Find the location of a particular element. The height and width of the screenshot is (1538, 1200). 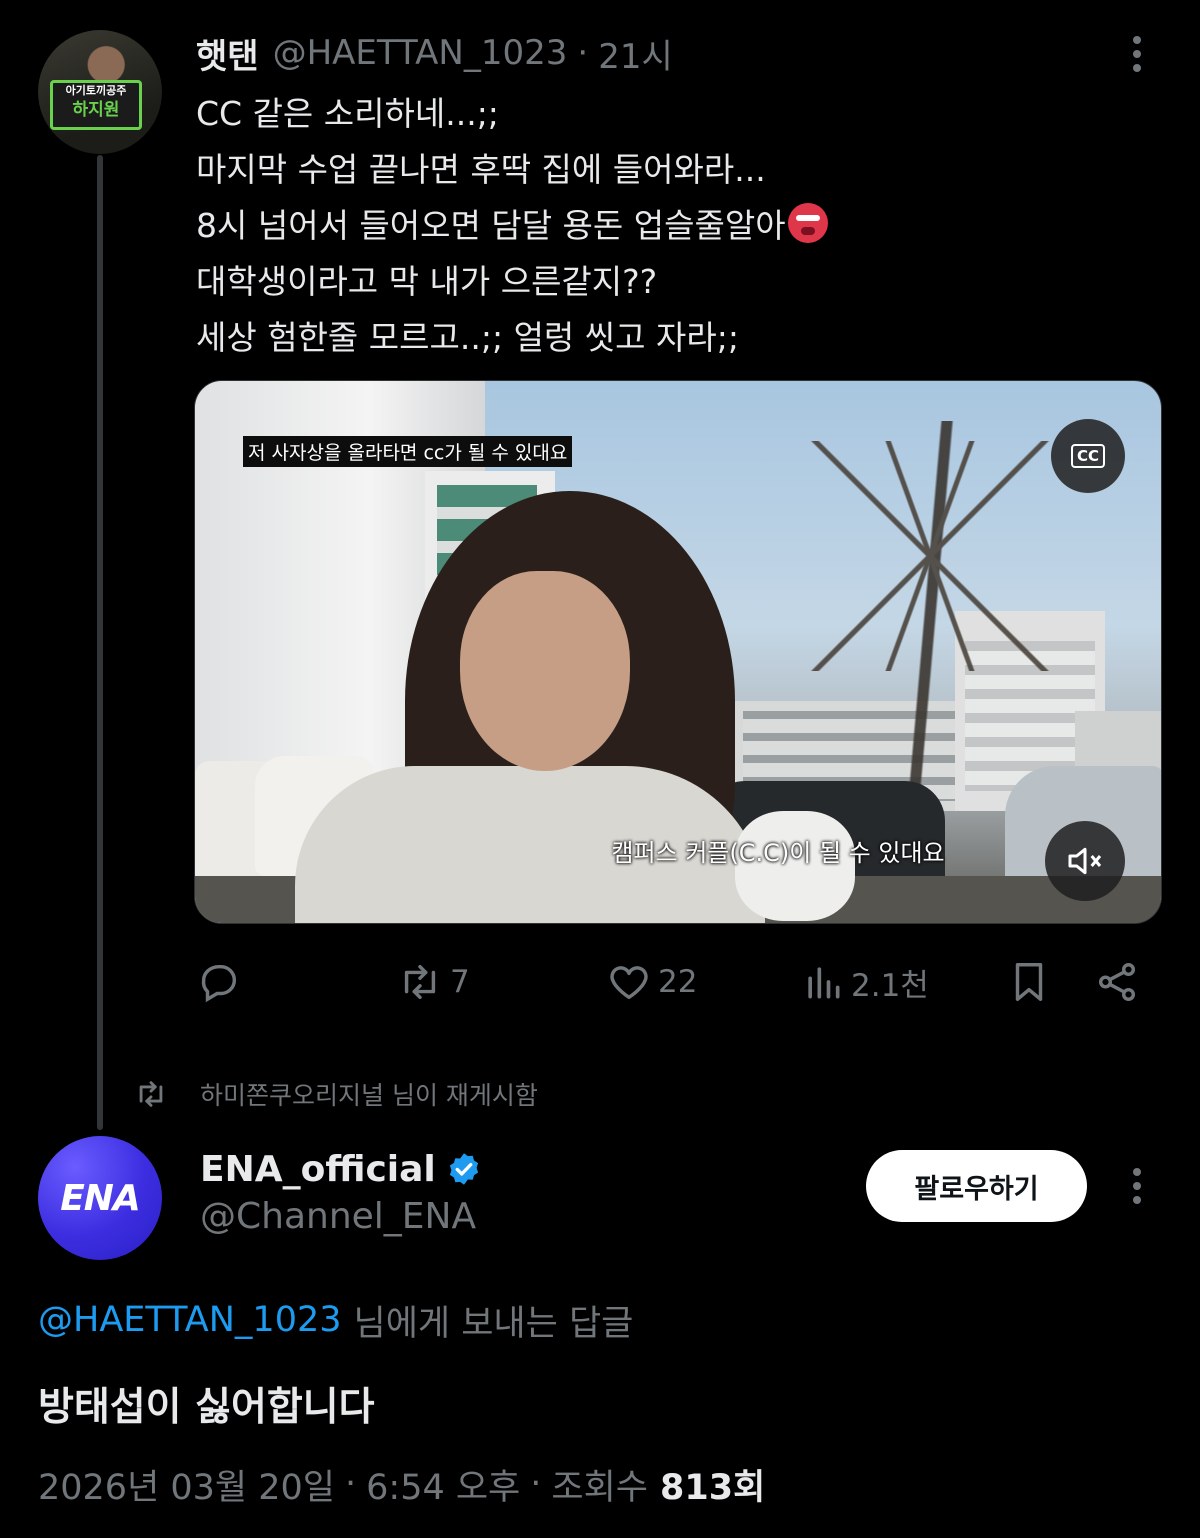

video-caption-bottom: 캠퍼스 커플(C.C)이 될 수 있대요 is located at coordinates (778, 853).